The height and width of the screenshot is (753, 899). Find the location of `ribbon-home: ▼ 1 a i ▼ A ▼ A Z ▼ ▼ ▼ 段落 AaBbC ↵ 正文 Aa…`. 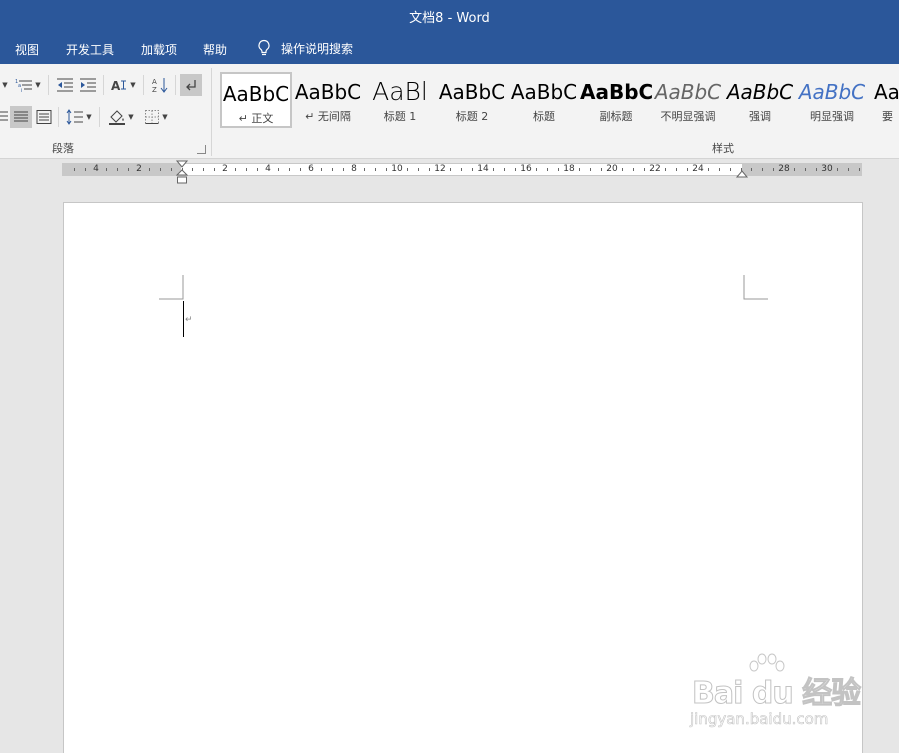

ribbon-home: ▼ 1 a i ▼ A ▼ A Z ▼ ▼ ▼ 段落 AaBbC ↵ 正文 Aa… is located at coordinates (449, 111).